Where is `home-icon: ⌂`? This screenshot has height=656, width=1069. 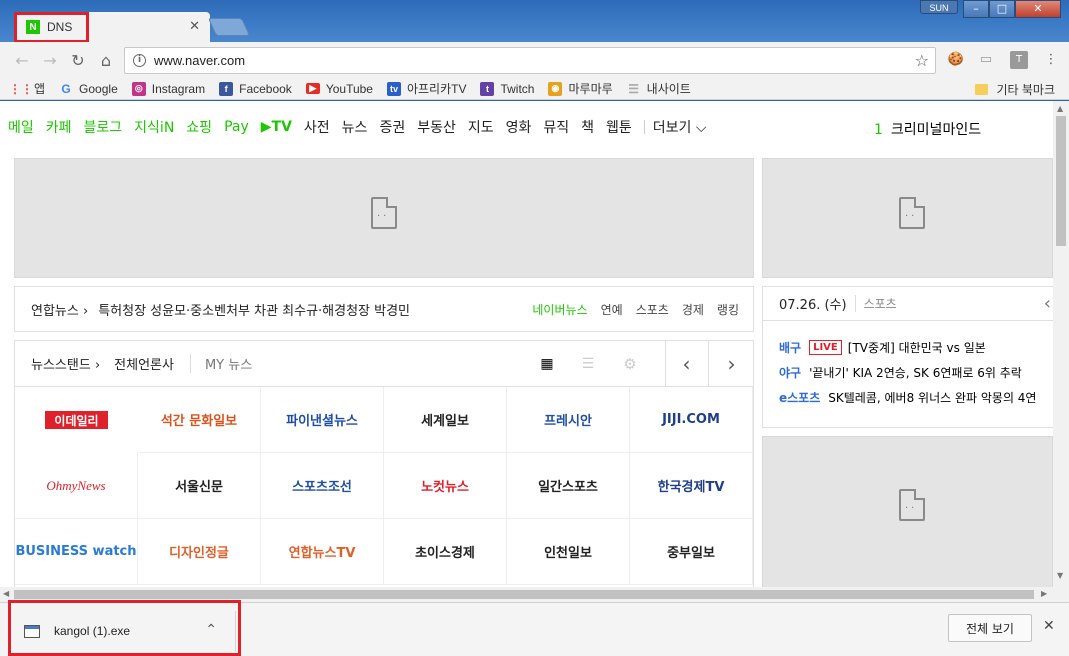 home-icon: ⌂ is located at coordinates (106, 60).